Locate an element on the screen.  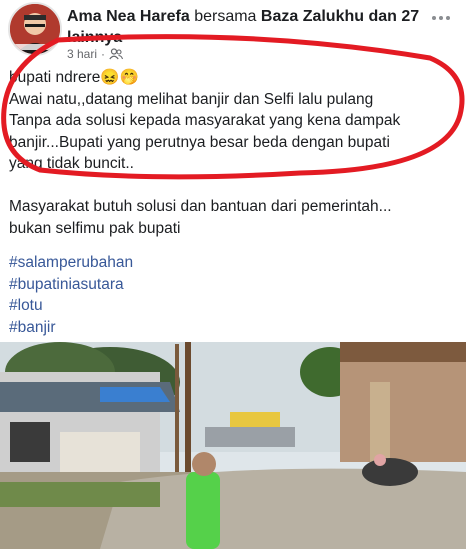
avatar-image is located at coordinates (35, 29).